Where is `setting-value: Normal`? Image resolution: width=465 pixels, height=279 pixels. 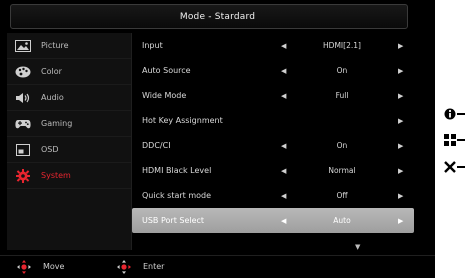
setting-value: Normal is located at coordinates (342, 170).